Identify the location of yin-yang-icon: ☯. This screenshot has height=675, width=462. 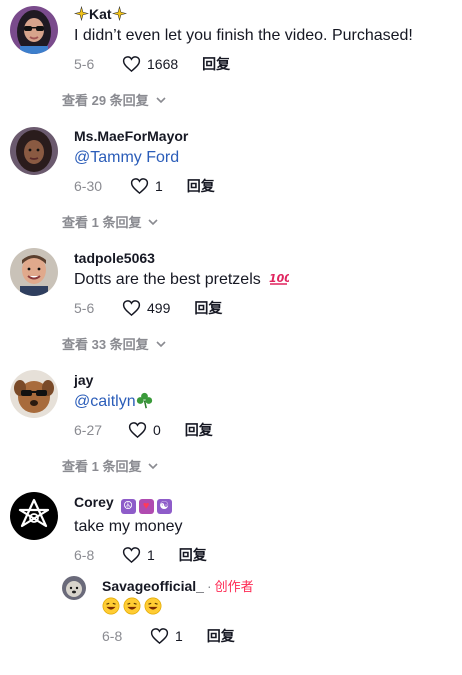
(164, 506).